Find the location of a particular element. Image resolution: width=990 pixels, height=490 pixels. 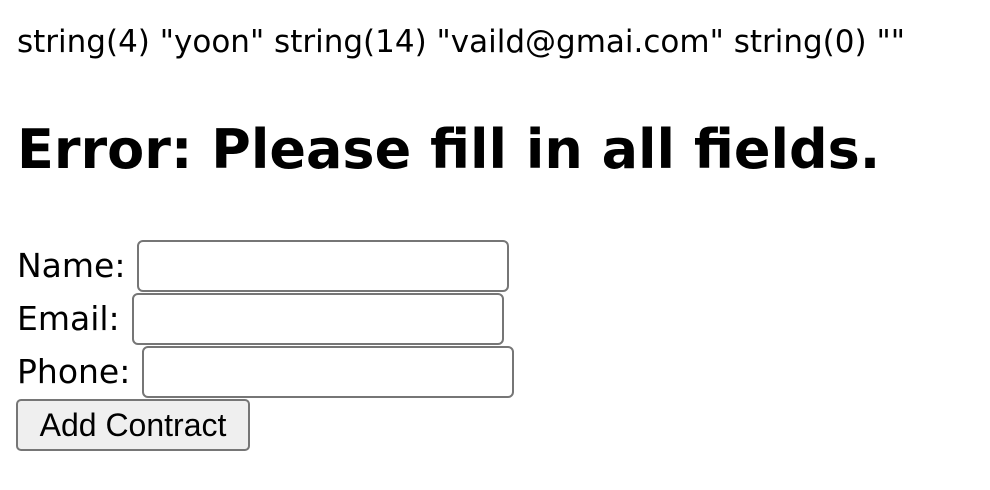

name-label: Name: is located at coordinates (71, 265).